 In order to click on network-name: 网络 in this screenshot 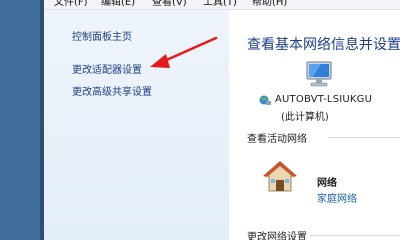, I will do `click(327, 183)`.